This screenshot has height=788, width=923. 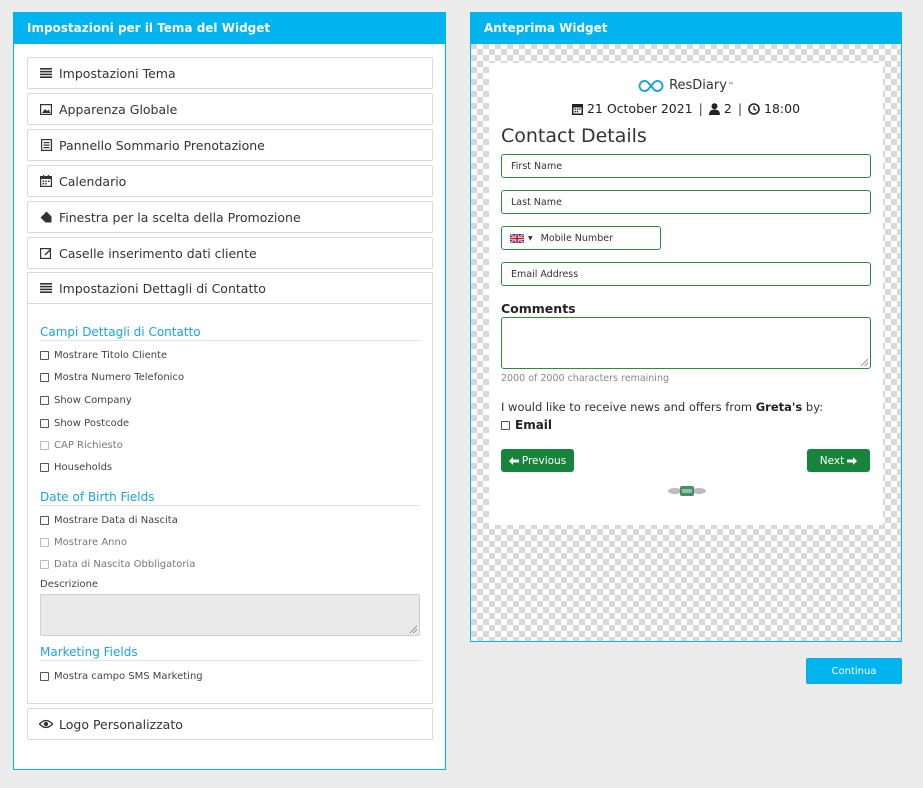 I want to click on accordion-promotion-window: Finestra per la scelta della Promozione, so click(x=230, y=217).